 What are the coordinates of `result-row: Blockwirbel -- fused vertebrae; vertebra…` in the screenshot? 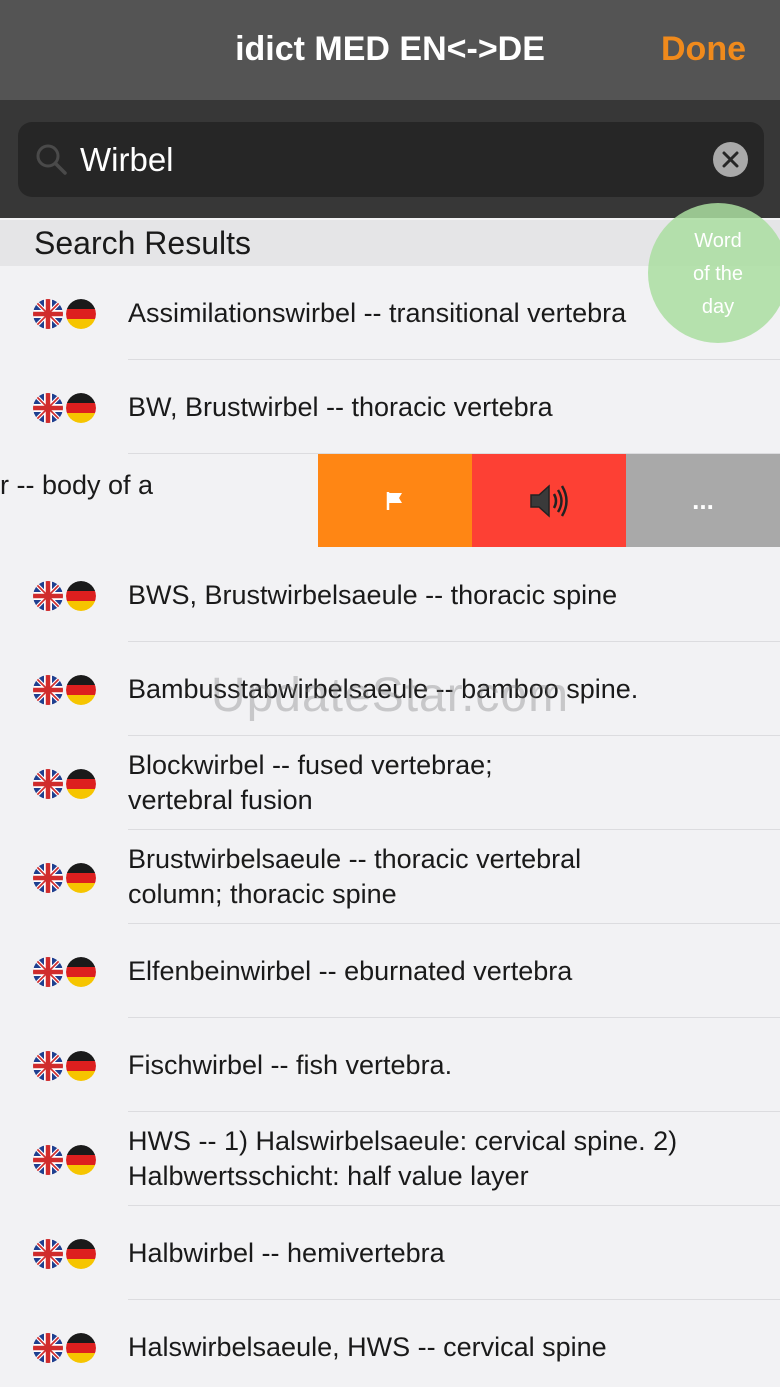 It's located at (390, 783).